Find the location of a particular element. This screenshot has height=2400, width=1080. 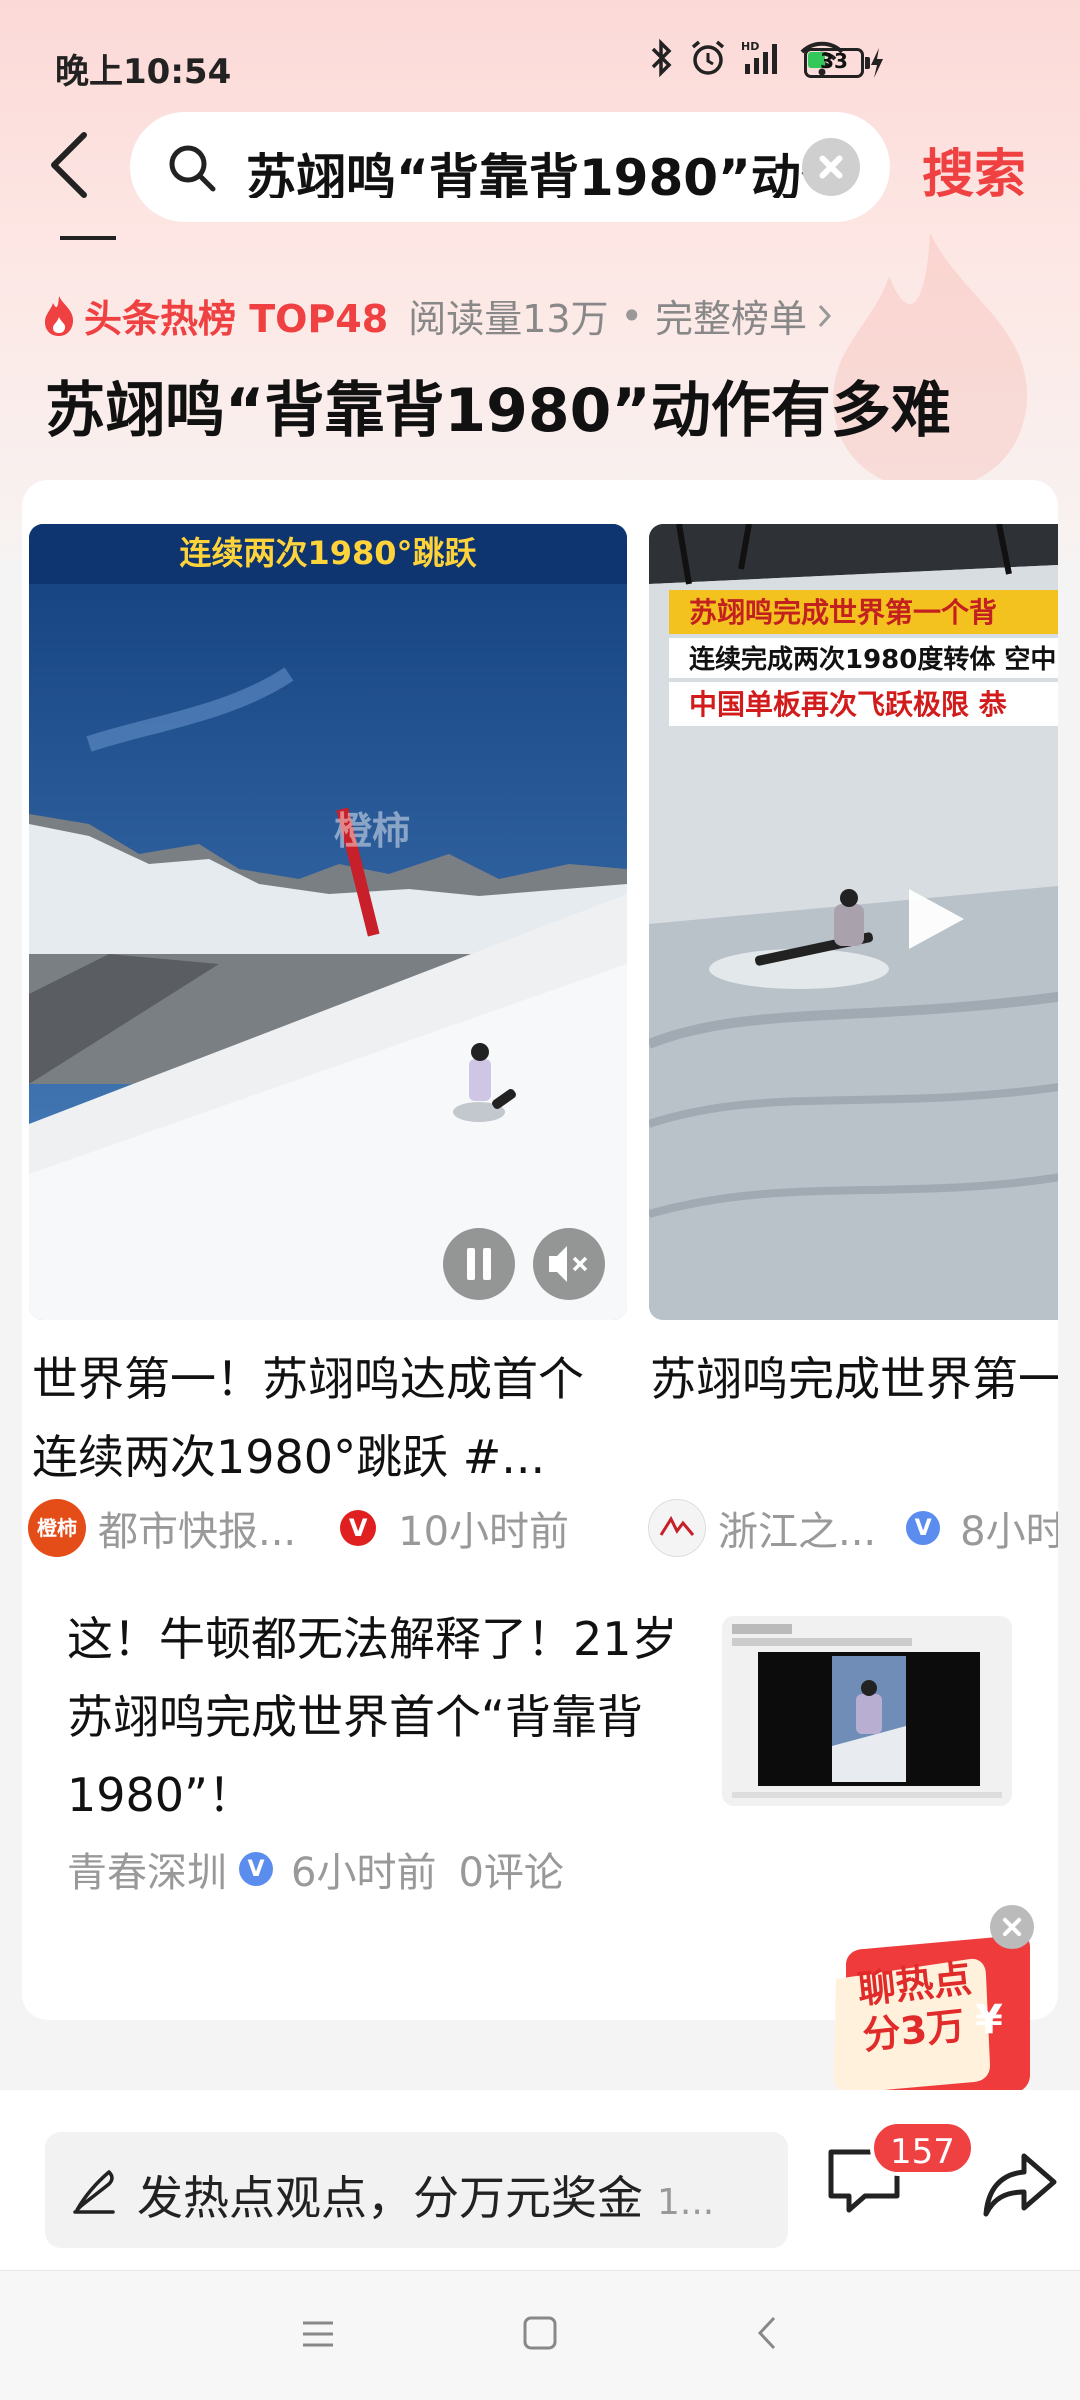

comment-placeholder-text: 发热点观点，分万元奖金 is located at coordinates (390, 2198).